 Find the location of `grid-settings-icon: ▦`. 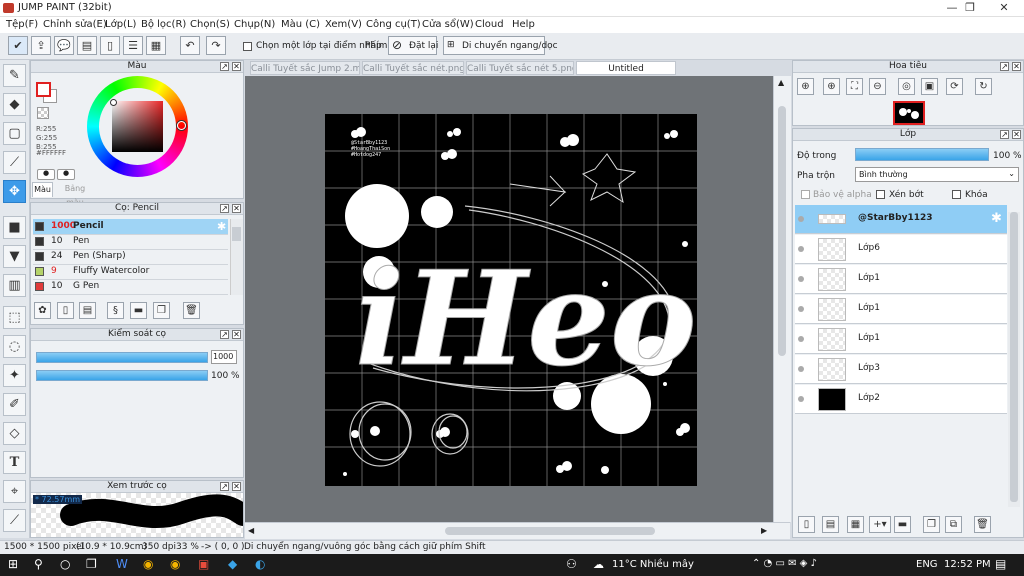

grid-settings-icon: ▦ is located at coordinates (156, 45).